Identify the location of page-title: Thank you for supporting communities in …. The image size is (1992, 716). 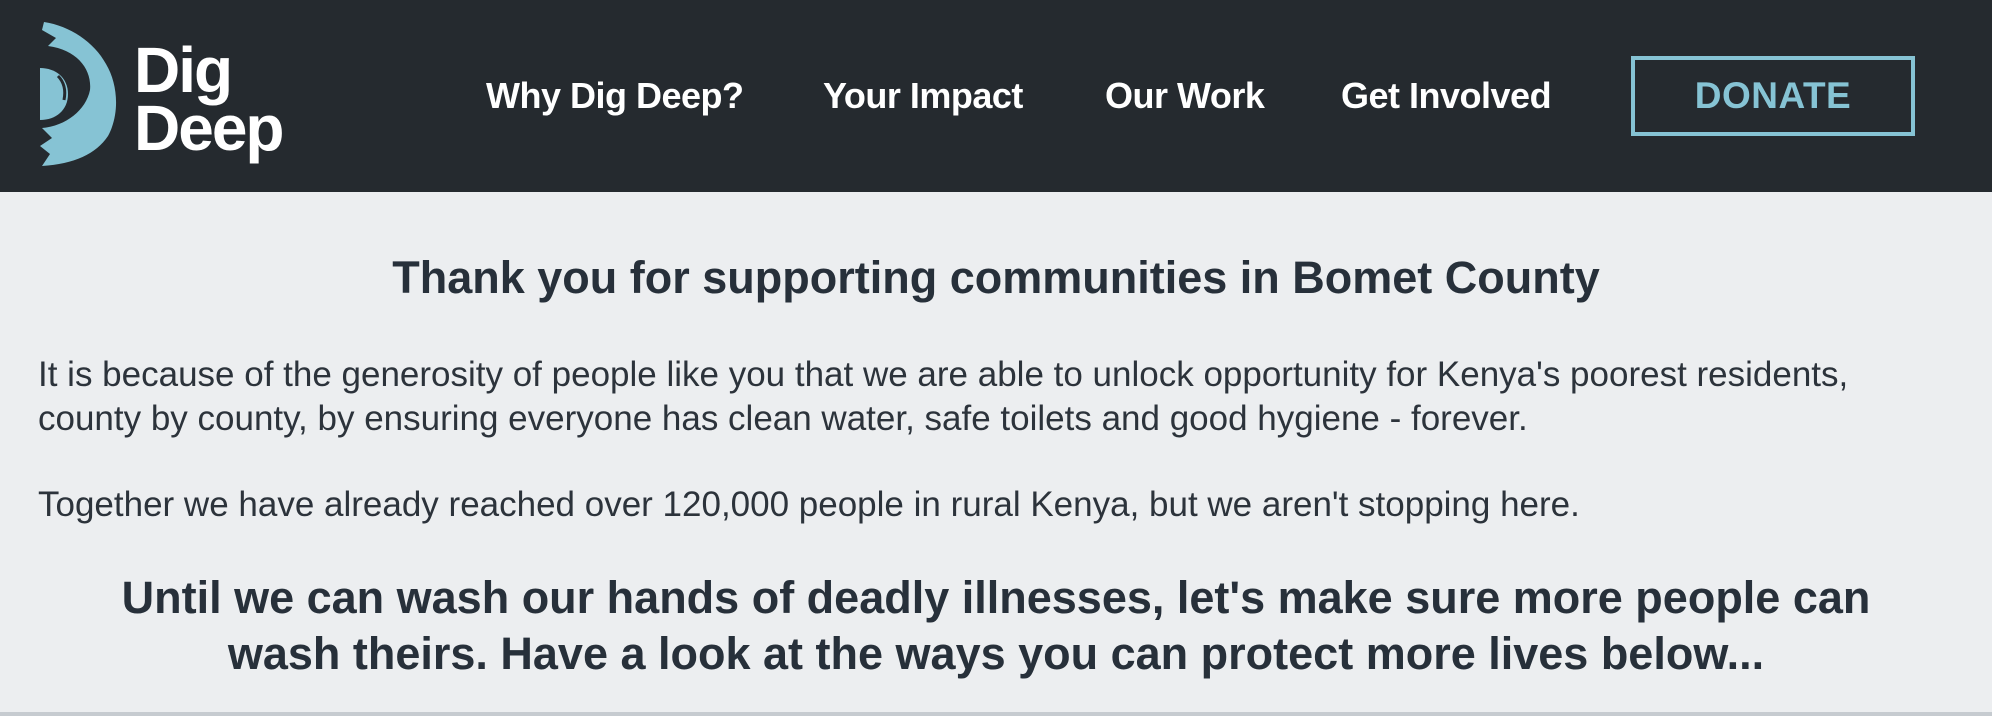
(996, 277).